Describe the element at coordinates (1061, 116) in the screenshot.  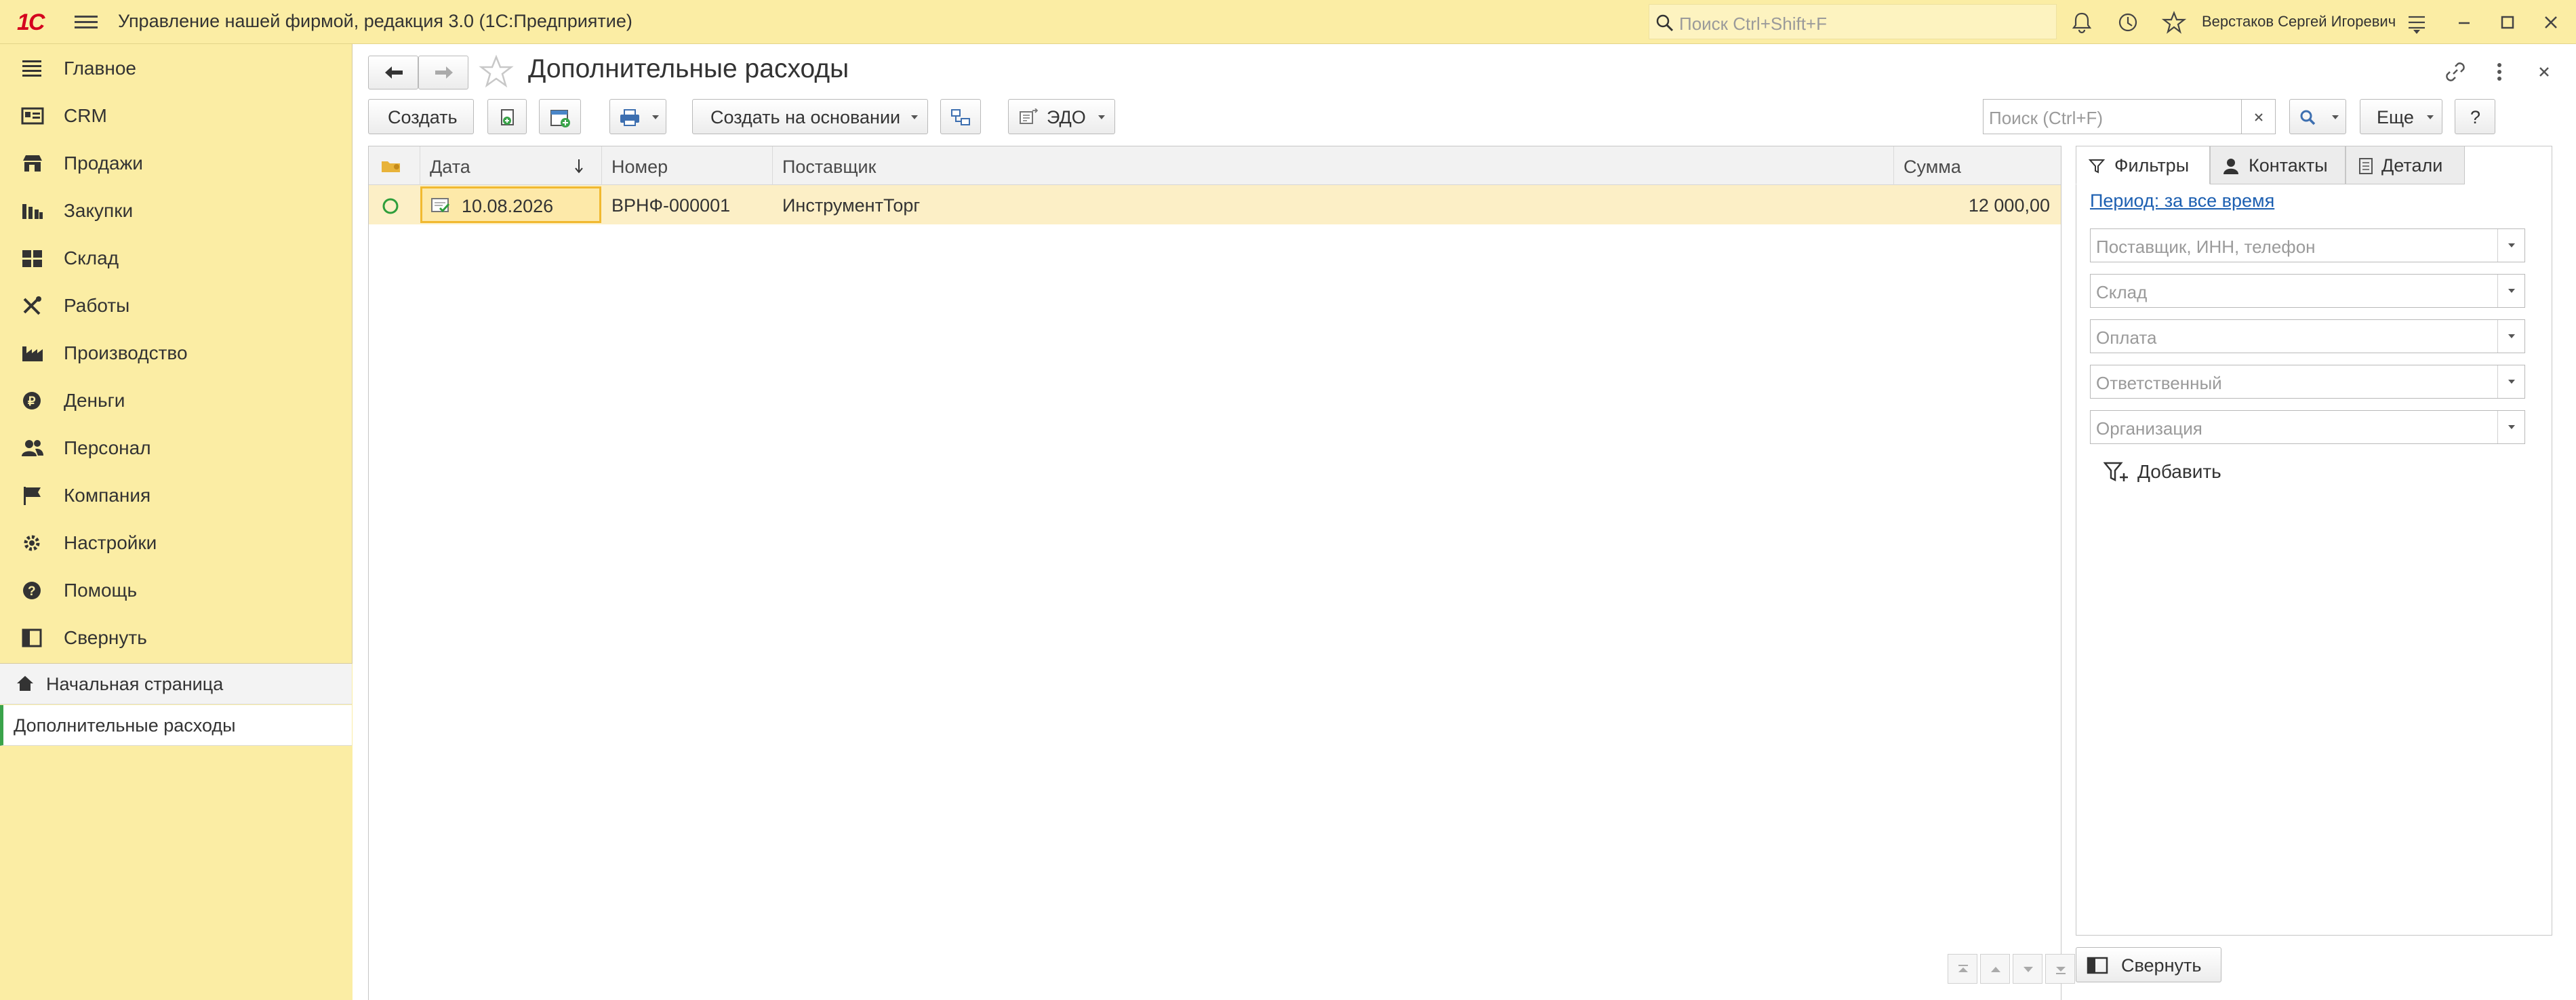
I see `edo-button: ЭДО` at that location.